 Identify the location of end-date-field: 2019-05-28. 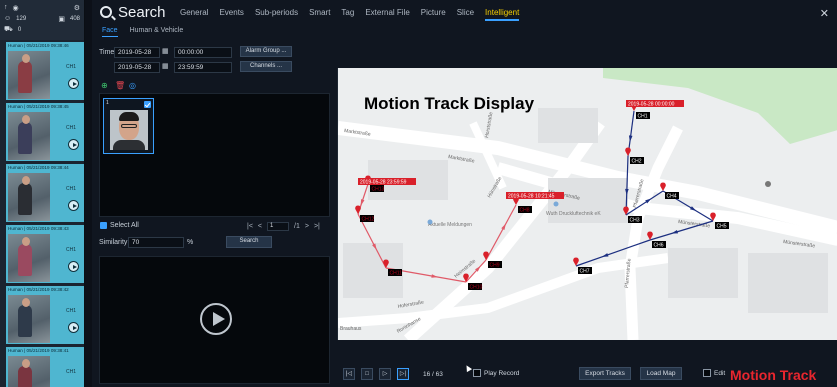
(137, 67).